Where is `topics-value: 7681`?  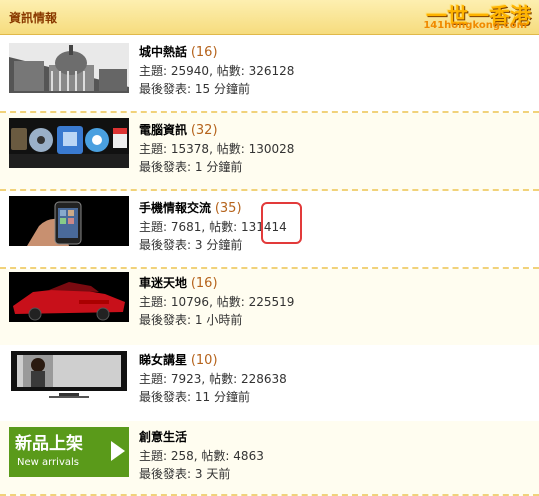 topics-value: 7681 is located at coordinates (186, 227).